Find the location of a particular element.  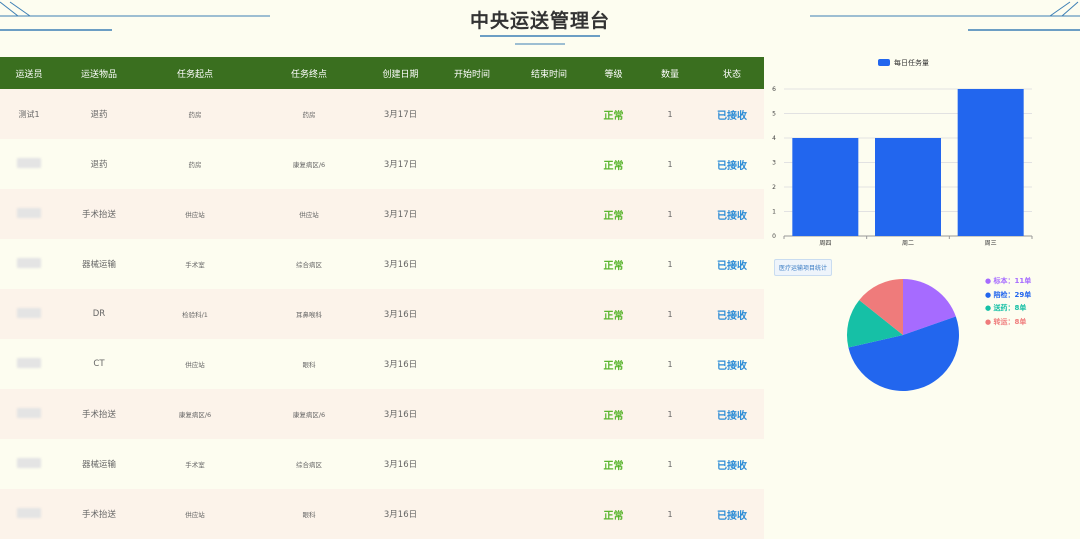

pie-chart-title-button: 医疗运输项目统计 is located at coordinates (803, 267).